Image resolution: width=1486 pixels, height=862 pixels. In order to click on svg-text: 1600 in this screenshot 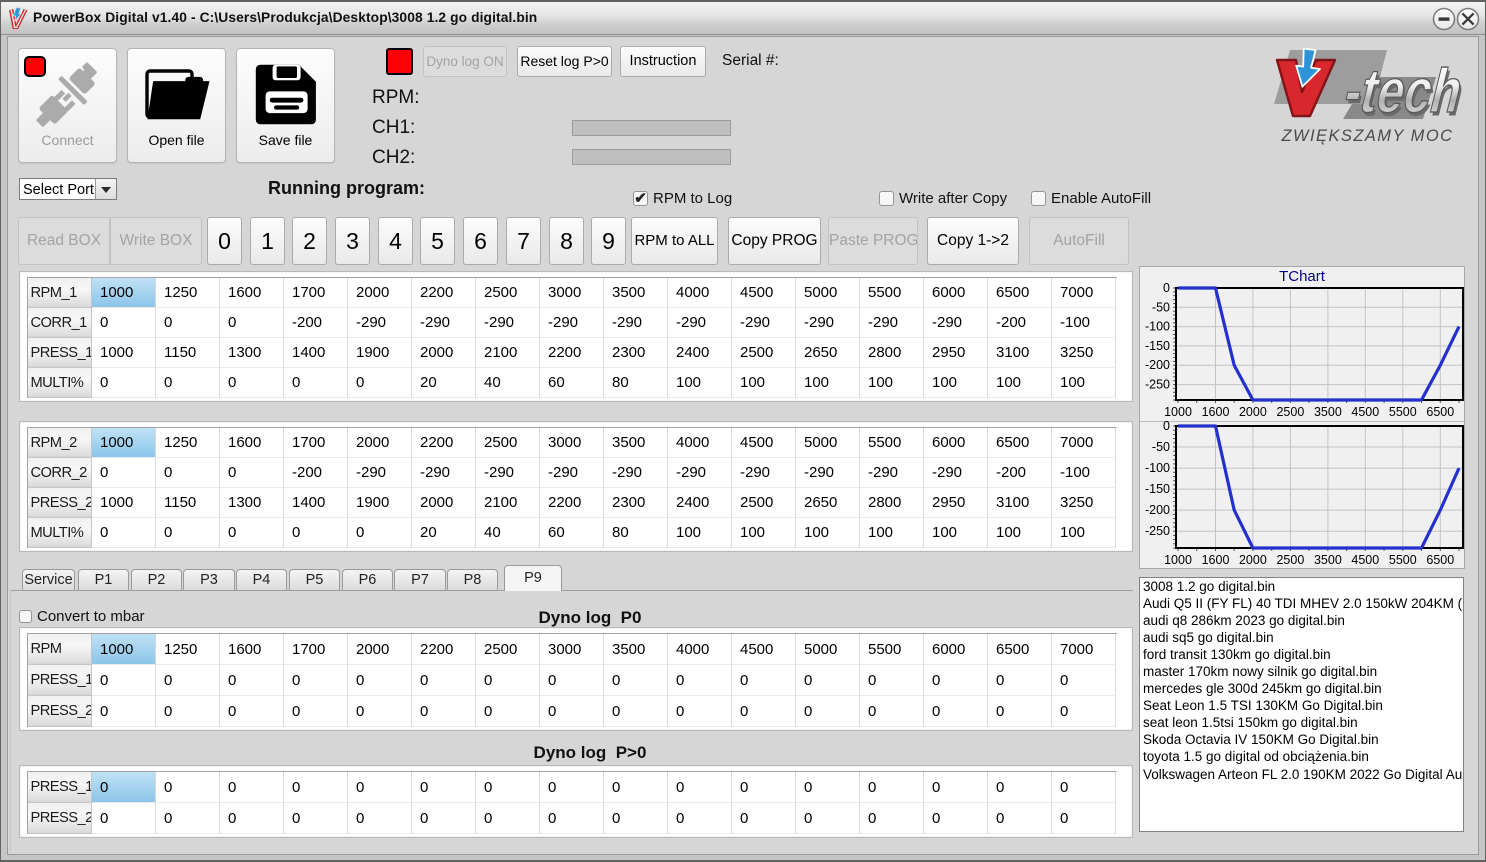, I will do `click(1216, 560)`.